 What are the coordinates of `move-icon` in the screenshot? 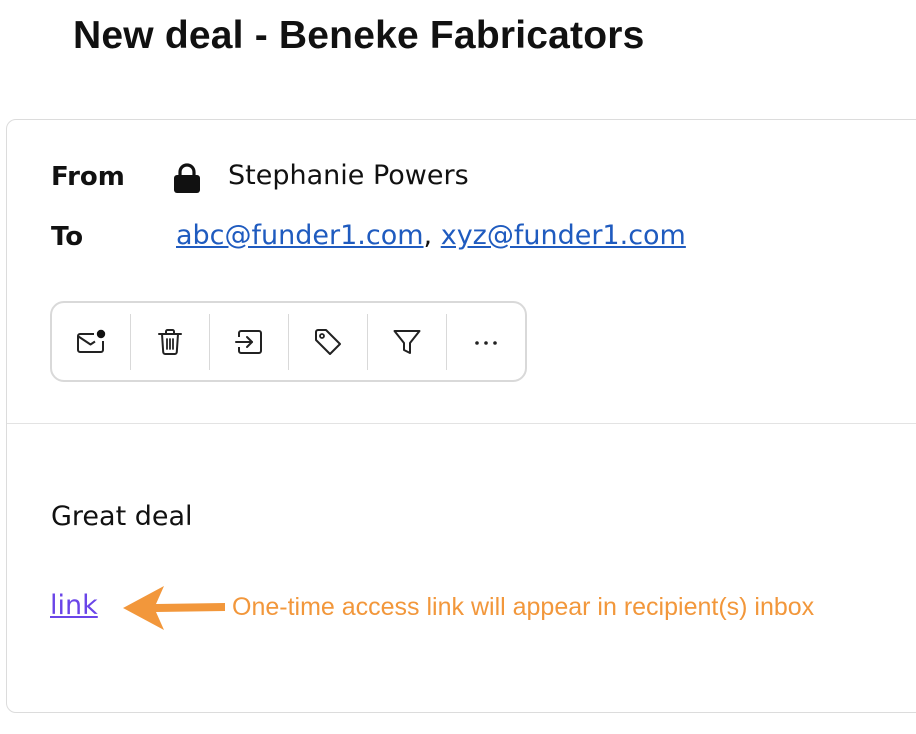 It's located at (248, 341).